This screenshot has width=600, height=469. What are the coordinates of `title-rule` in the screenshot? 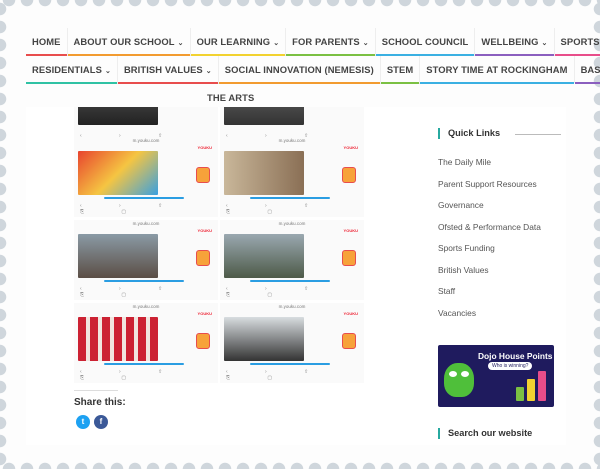 It's located at (538, 134).